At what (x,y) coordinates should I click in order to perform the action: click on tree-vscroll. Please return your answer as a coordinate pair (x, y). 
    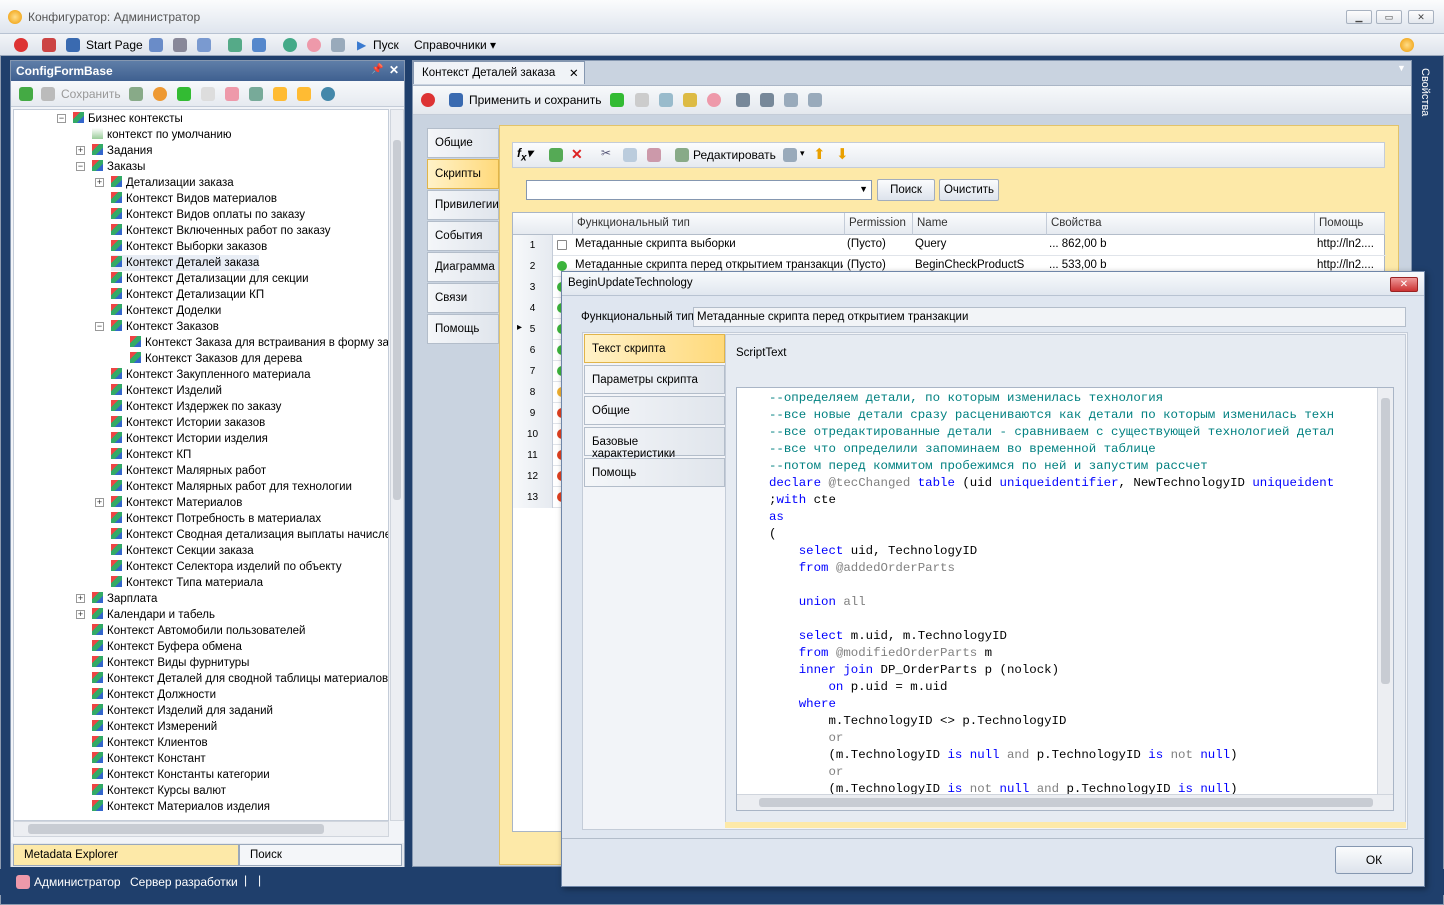
    Looking at the image, I should click on (397, 465).